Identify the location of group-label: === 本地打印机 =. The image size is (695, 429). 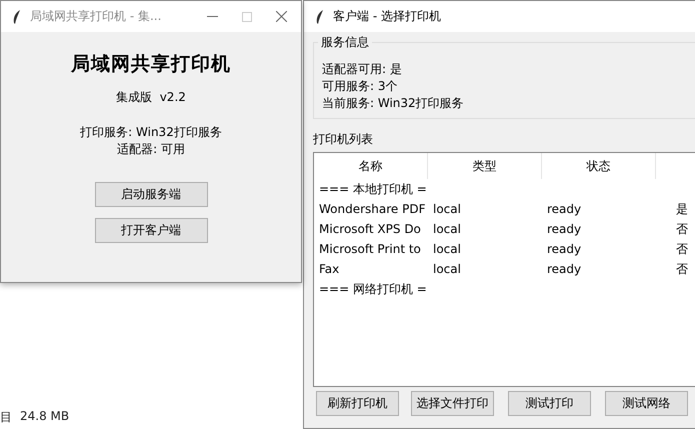
(372, 189).